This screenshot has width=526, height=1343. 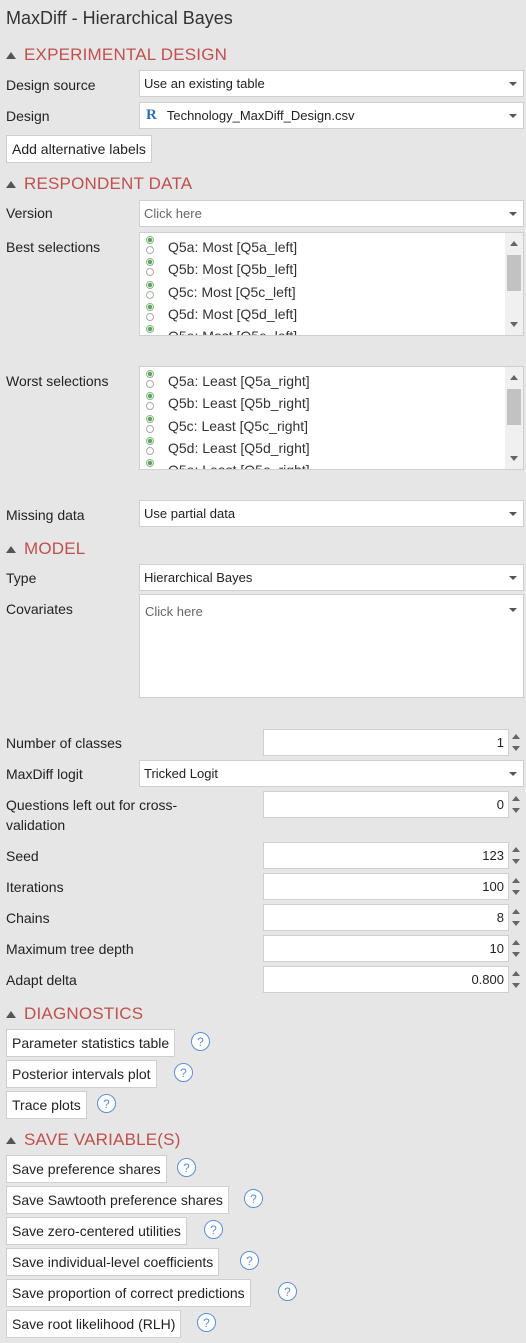 I want to click on list-item: Q5c: Most [Q5c_left], so click(x=221, y=292).